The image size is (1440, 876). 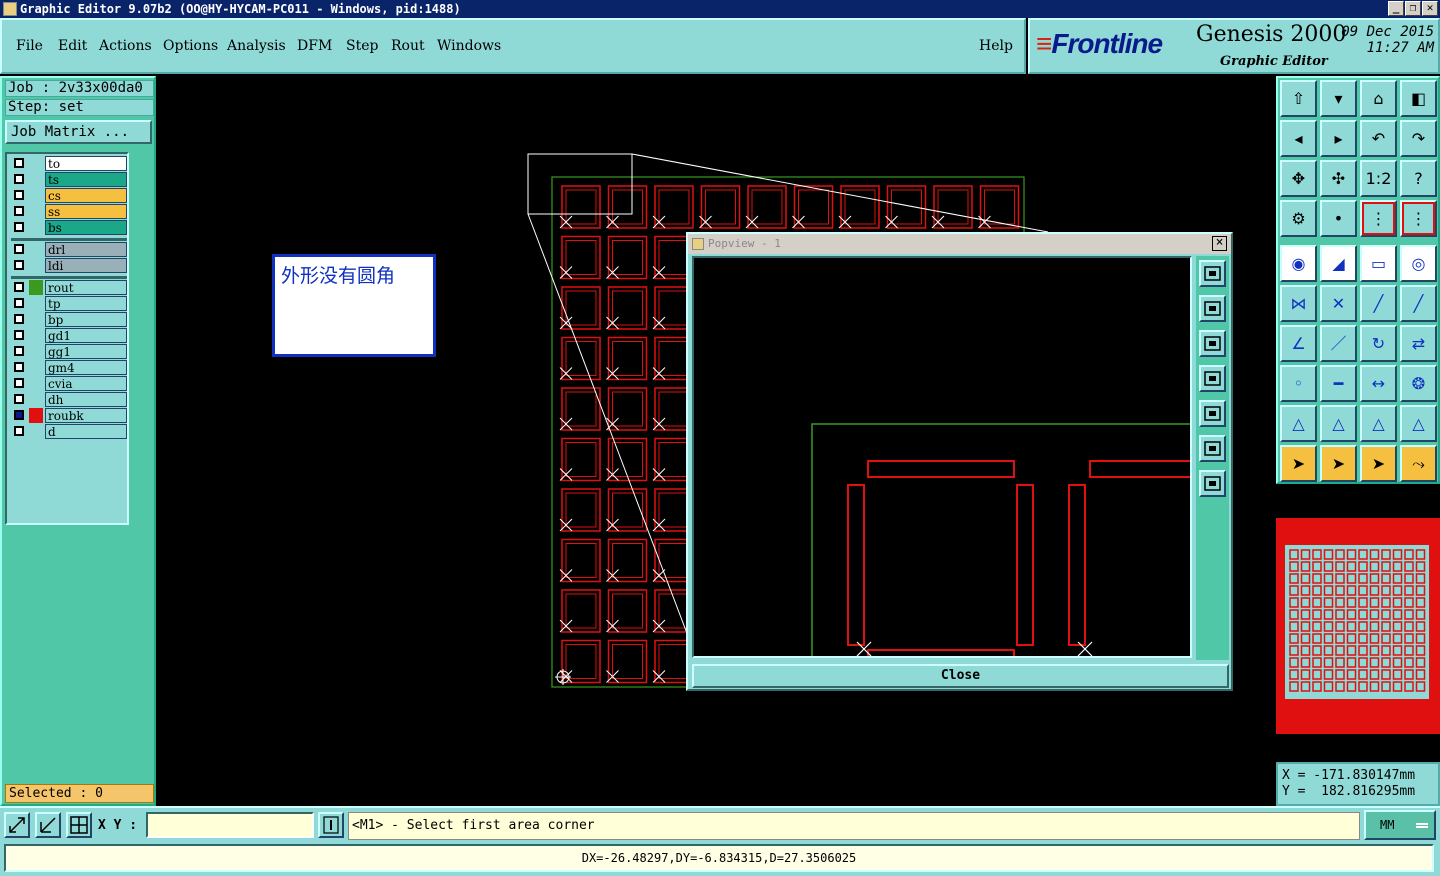 I want to click on grid-icon, so click(x=79, y=825).